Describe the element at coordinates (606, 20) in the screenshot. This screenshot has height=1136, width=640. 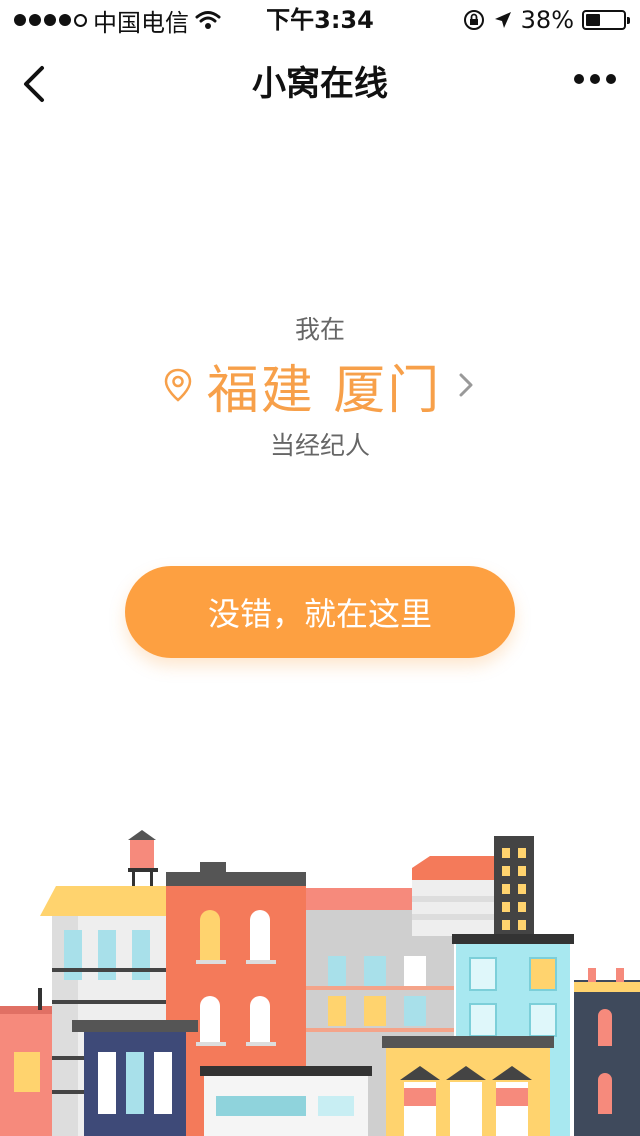
I see `battery-icon` at that location.